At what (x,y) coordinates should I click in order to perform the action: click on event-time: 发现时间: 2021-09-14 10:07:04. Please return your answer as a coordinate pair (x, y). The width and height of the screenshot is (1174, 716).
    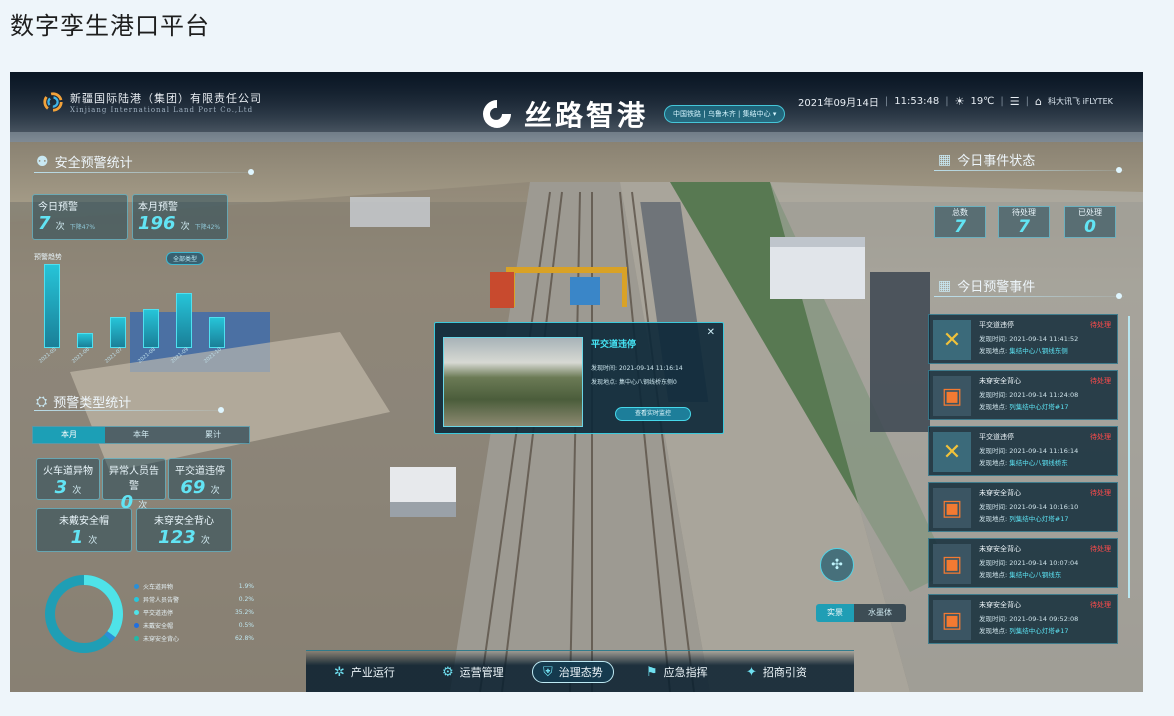
    Looking at the image, I should click on (1029, 563).